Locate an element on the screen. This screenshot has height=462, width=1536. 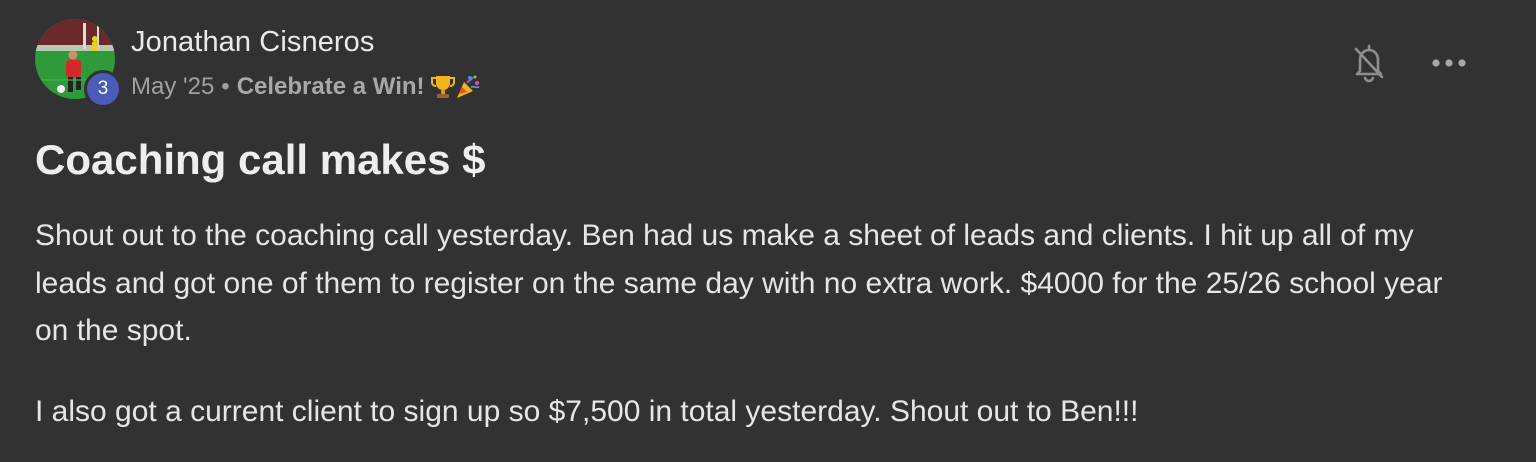
more-options-icon is located at coordinates (1449, 63).